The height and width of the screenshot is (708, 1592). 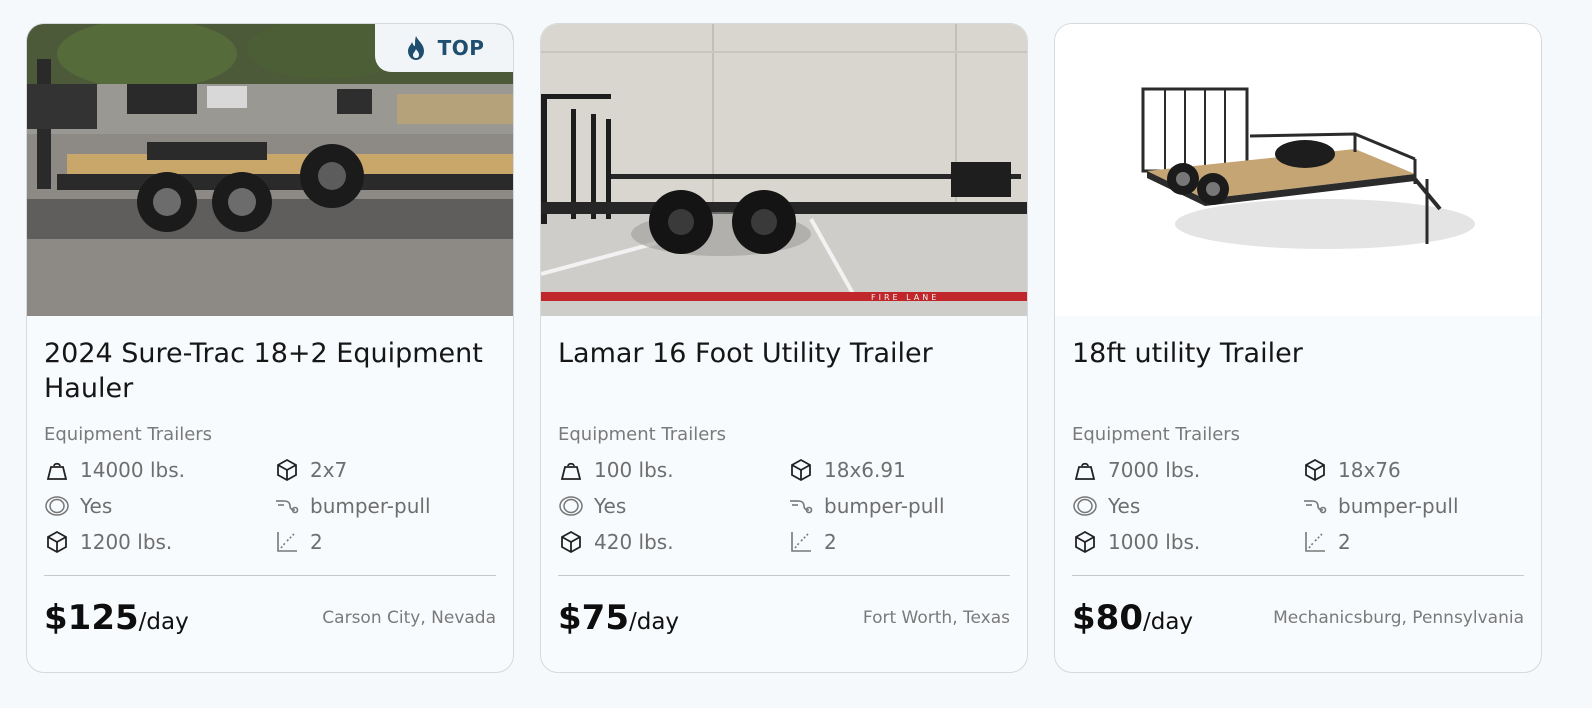 What do you see at coordinates (409, 618) in the screenshot?
I see `listing-location: Carson City, Nevada` at bounding box center [409, 618].